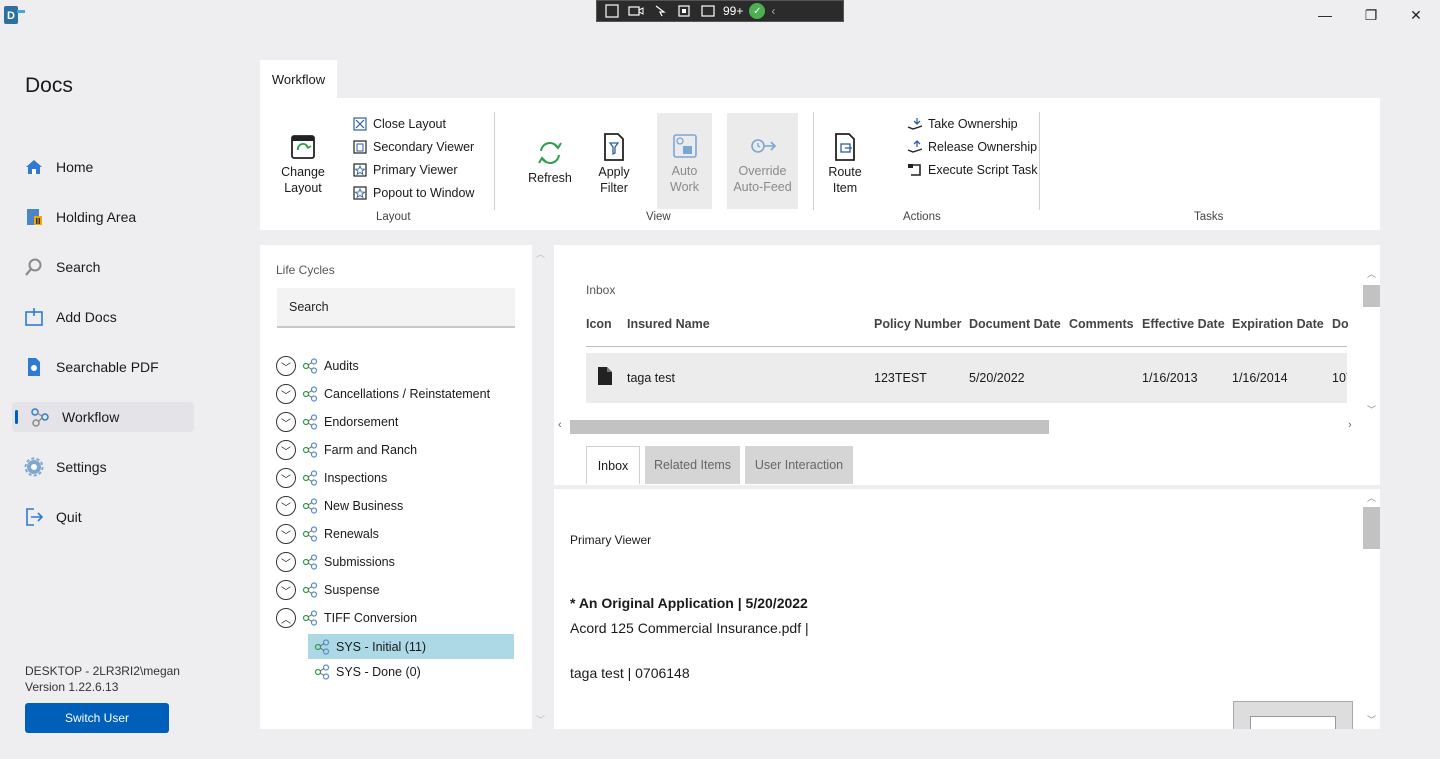  Describe the element at coordinates (689, 628) in the screenshot. I see `viewer-line-1: Acord 125 Commercial Insurance.pdf |` at that location.